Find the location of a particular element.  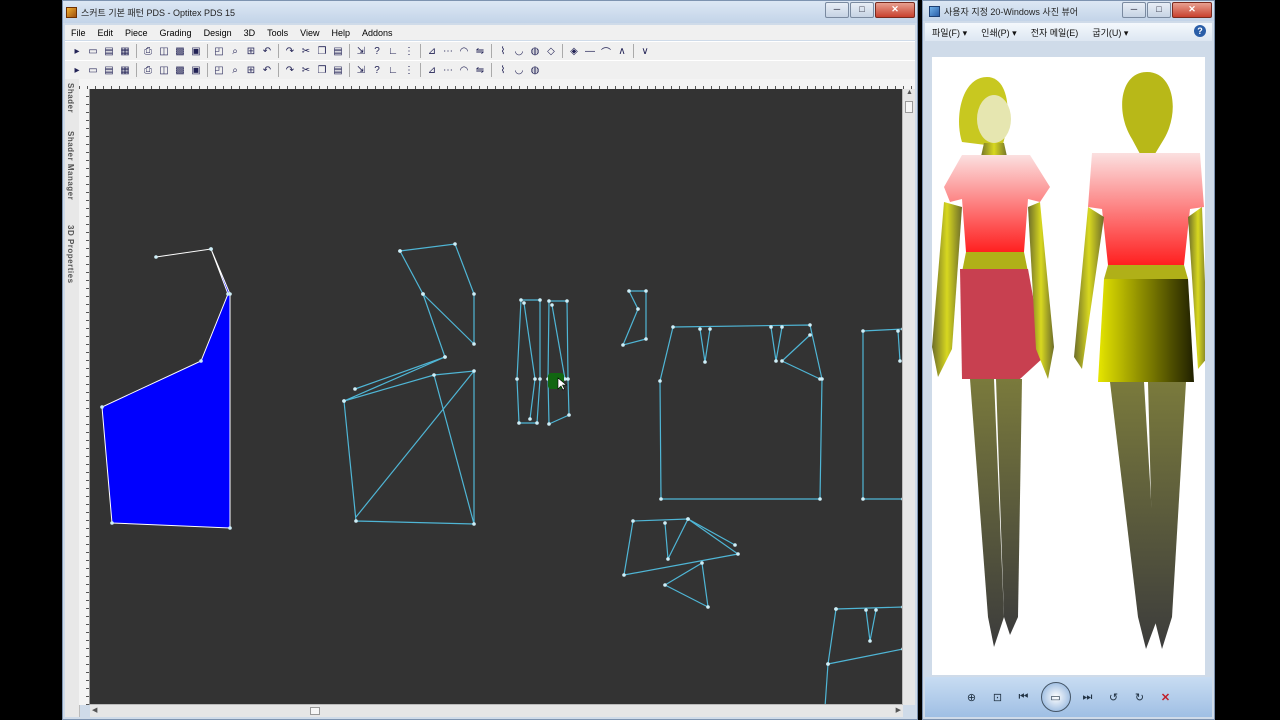

rotate-cw-icon: ⋮ is located at coordinates (409, 70).